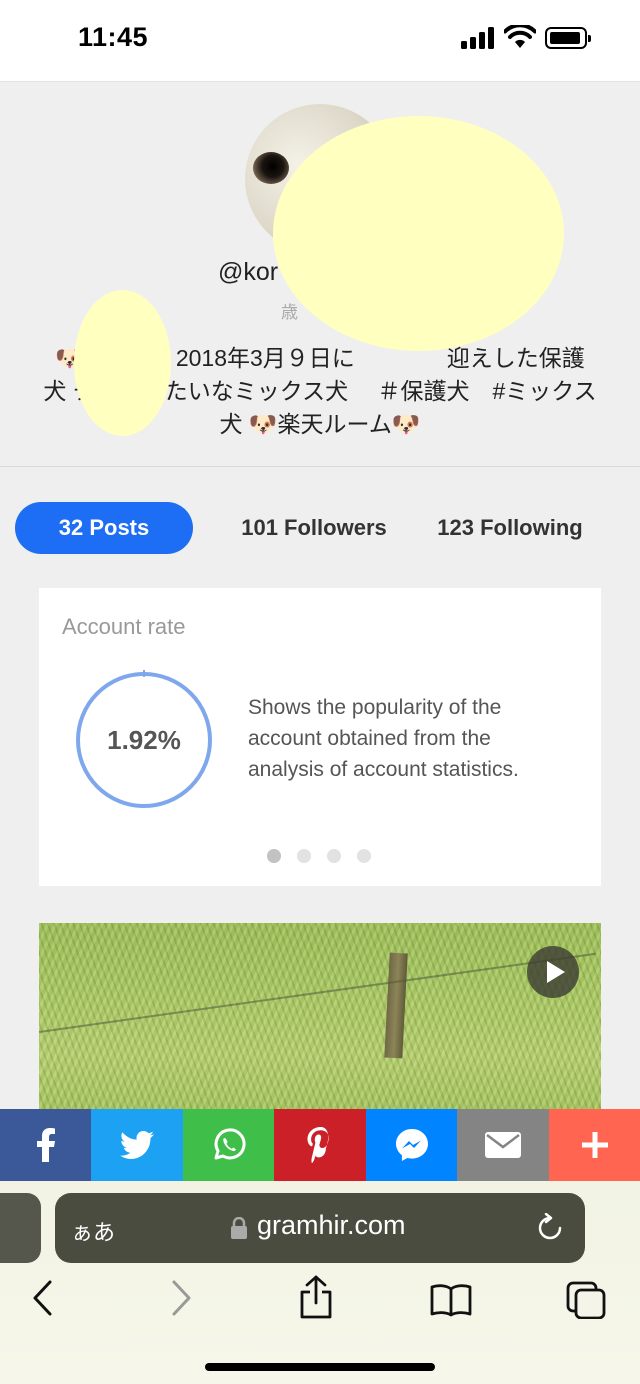  I want to click on whatsapp-icon, so click(230, 1144).